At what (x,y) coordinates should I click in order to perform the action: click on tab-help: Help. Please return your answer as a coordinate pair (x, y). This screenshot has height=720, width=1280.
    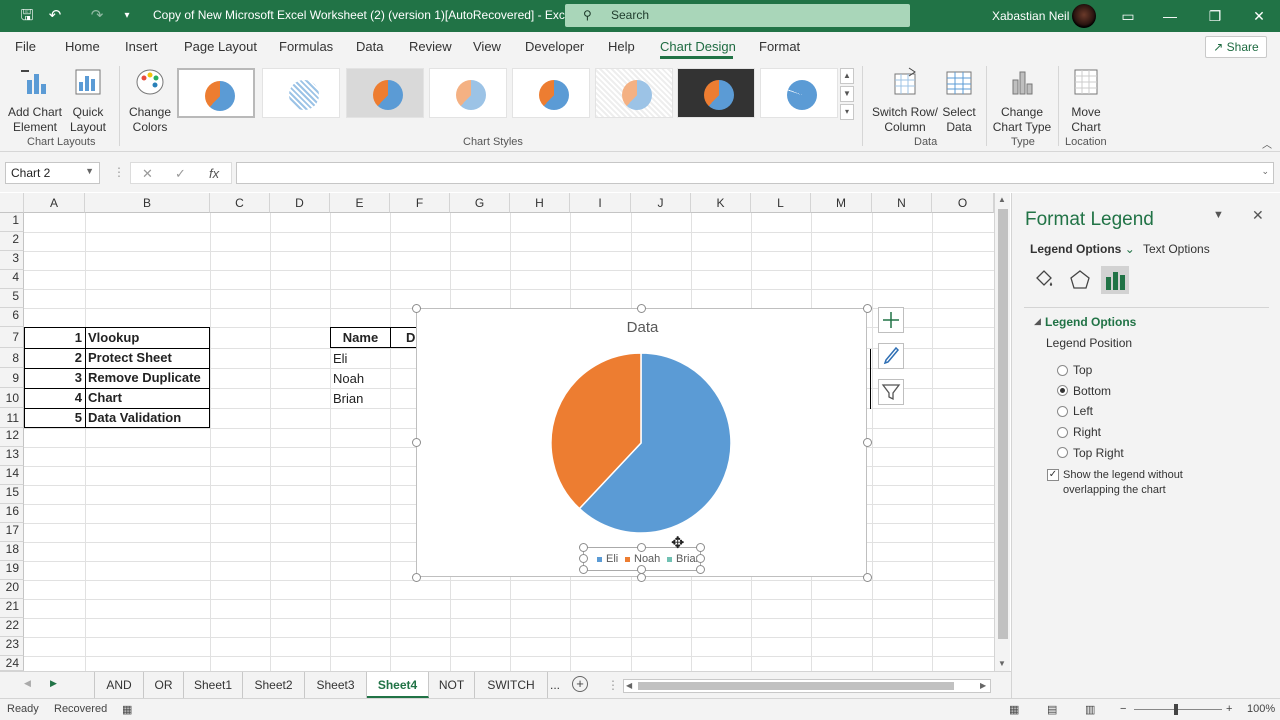
    Looking at the image, I should click on (621, 46).